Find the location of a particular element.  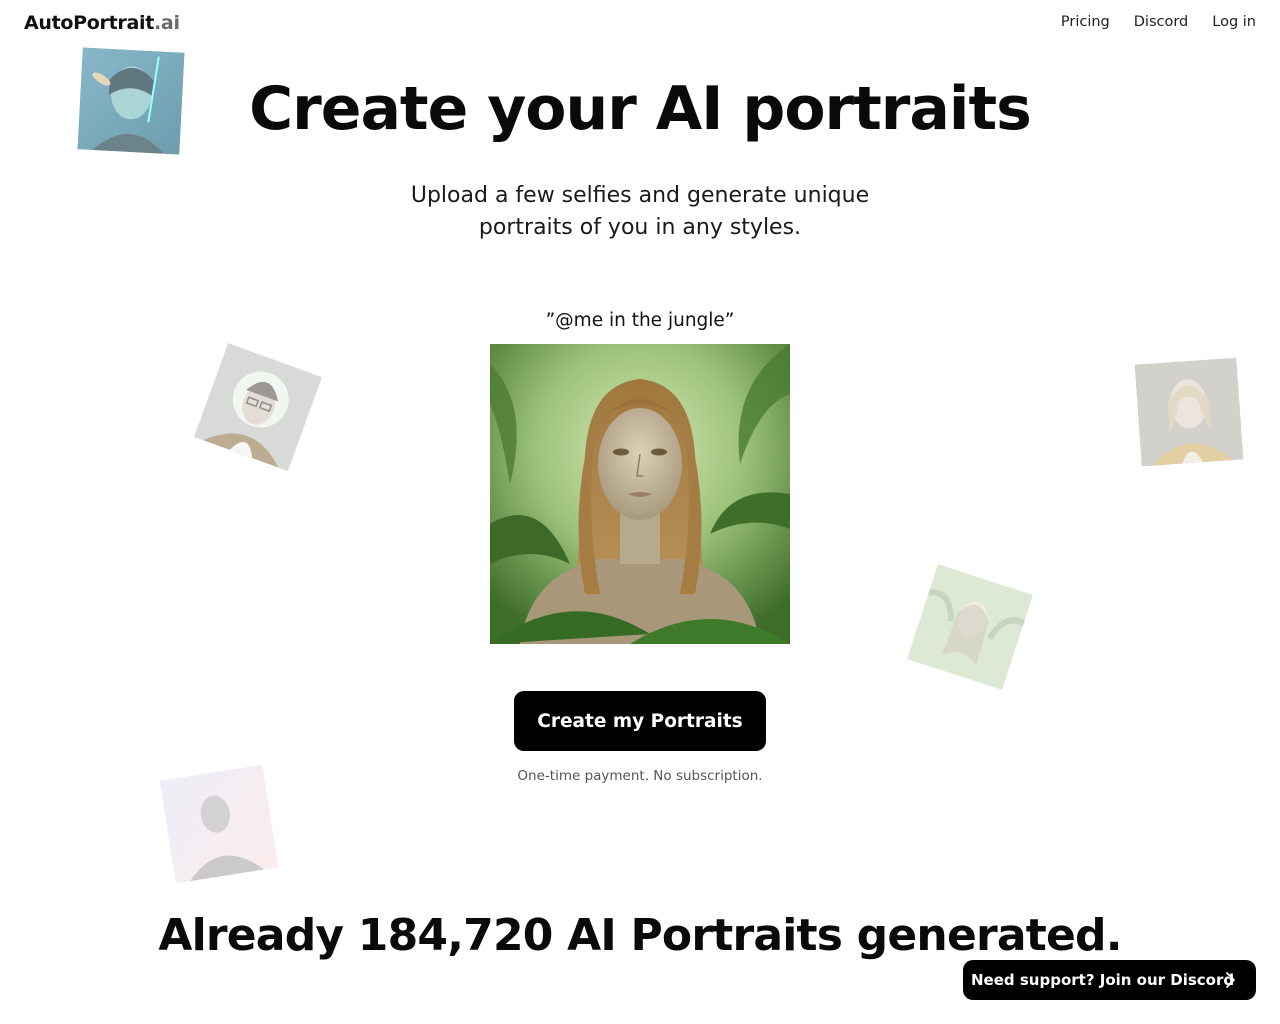

logo-tld: .ai is located at coordinates (167, 23).